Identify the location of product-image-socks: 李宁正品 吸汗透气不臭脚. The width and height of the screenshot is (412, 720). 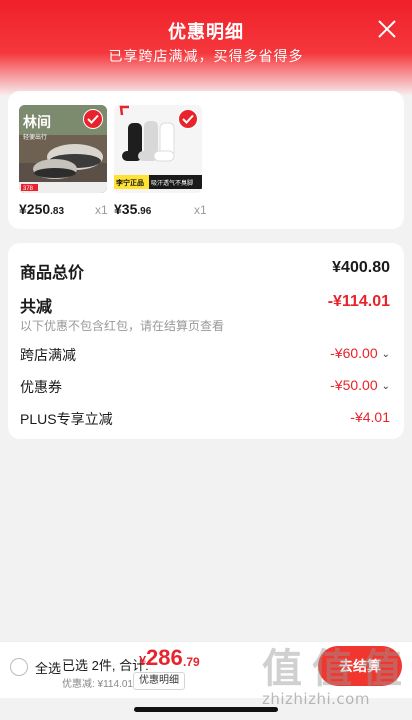
(158, 149).